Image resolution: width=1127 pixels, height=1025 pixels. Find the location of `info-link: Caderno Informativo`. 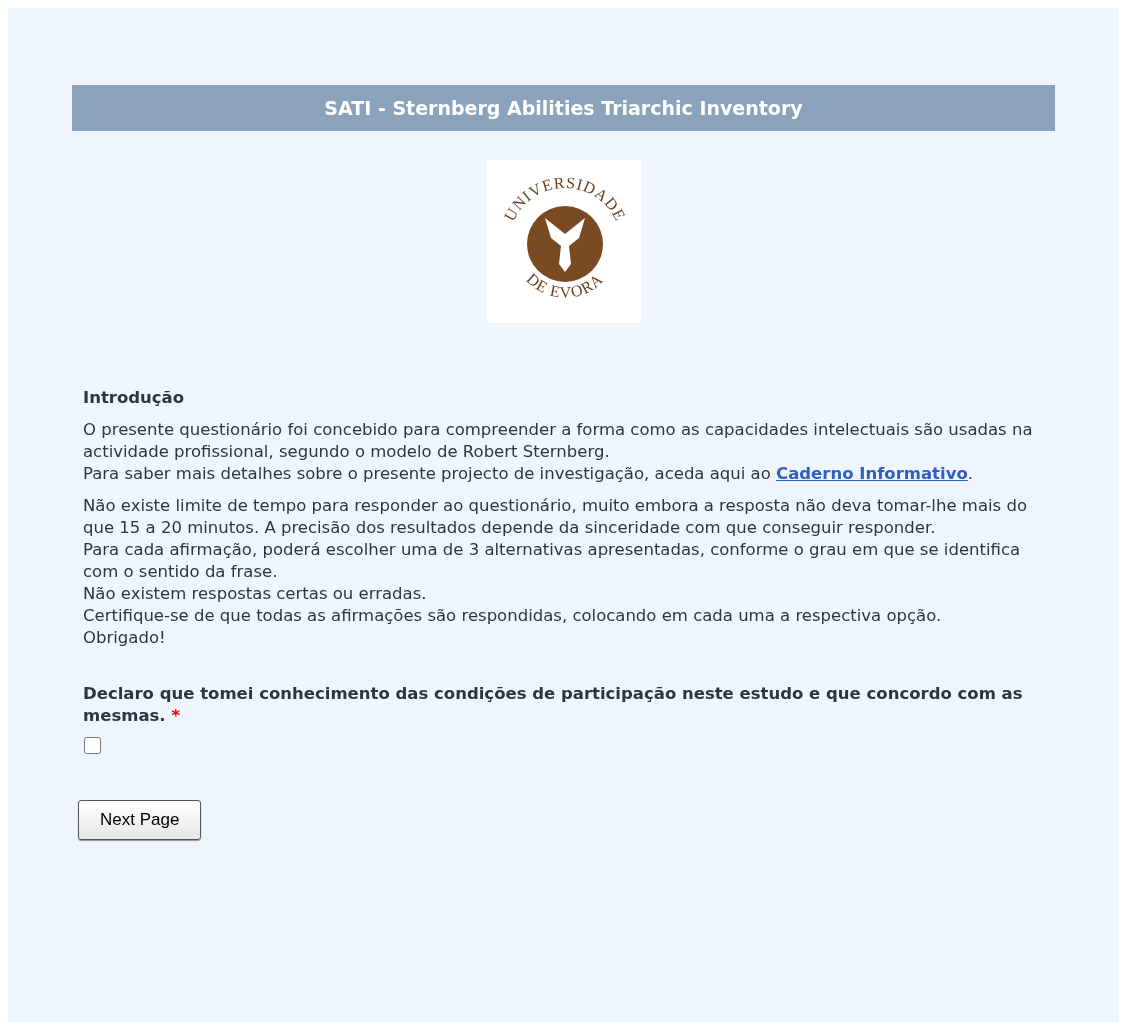

info-link: Caderno Informativo is located at coordinates (872, 473).